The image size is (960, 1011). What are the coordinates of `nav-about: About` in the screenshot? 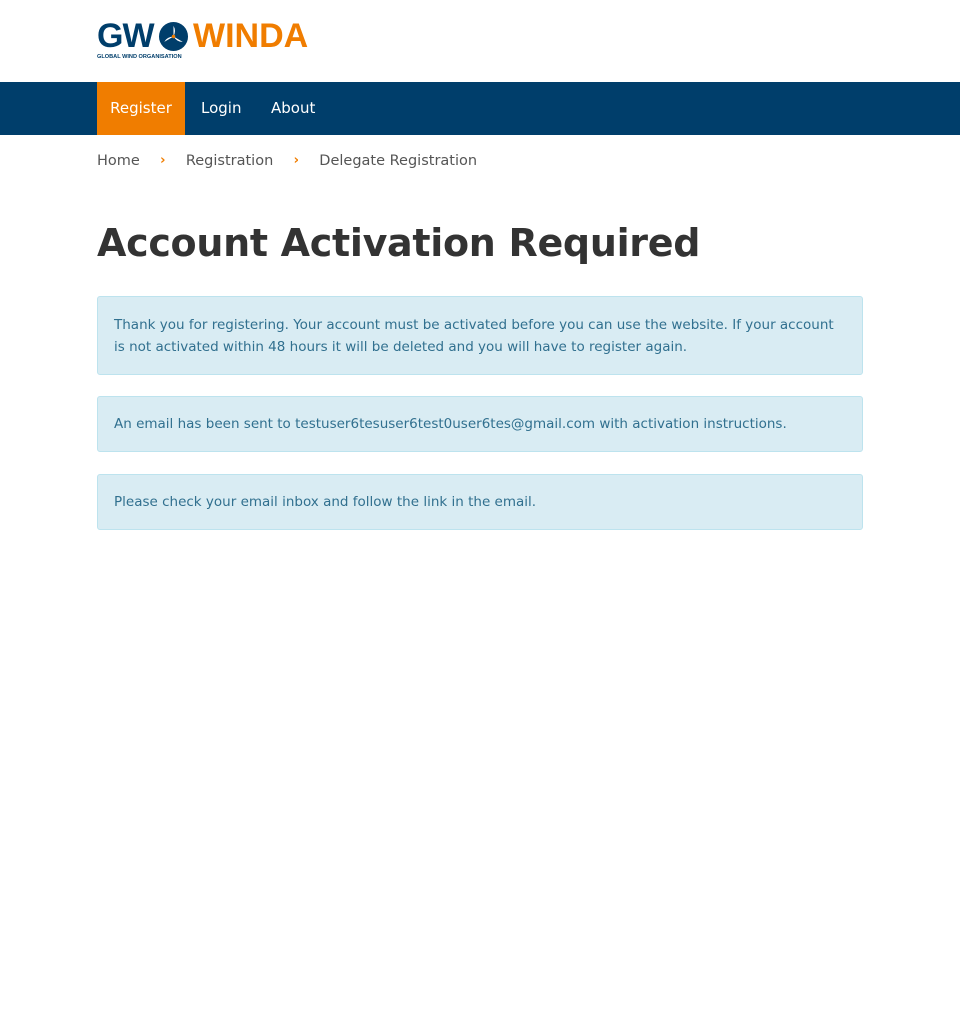 It's located at (293, 108).